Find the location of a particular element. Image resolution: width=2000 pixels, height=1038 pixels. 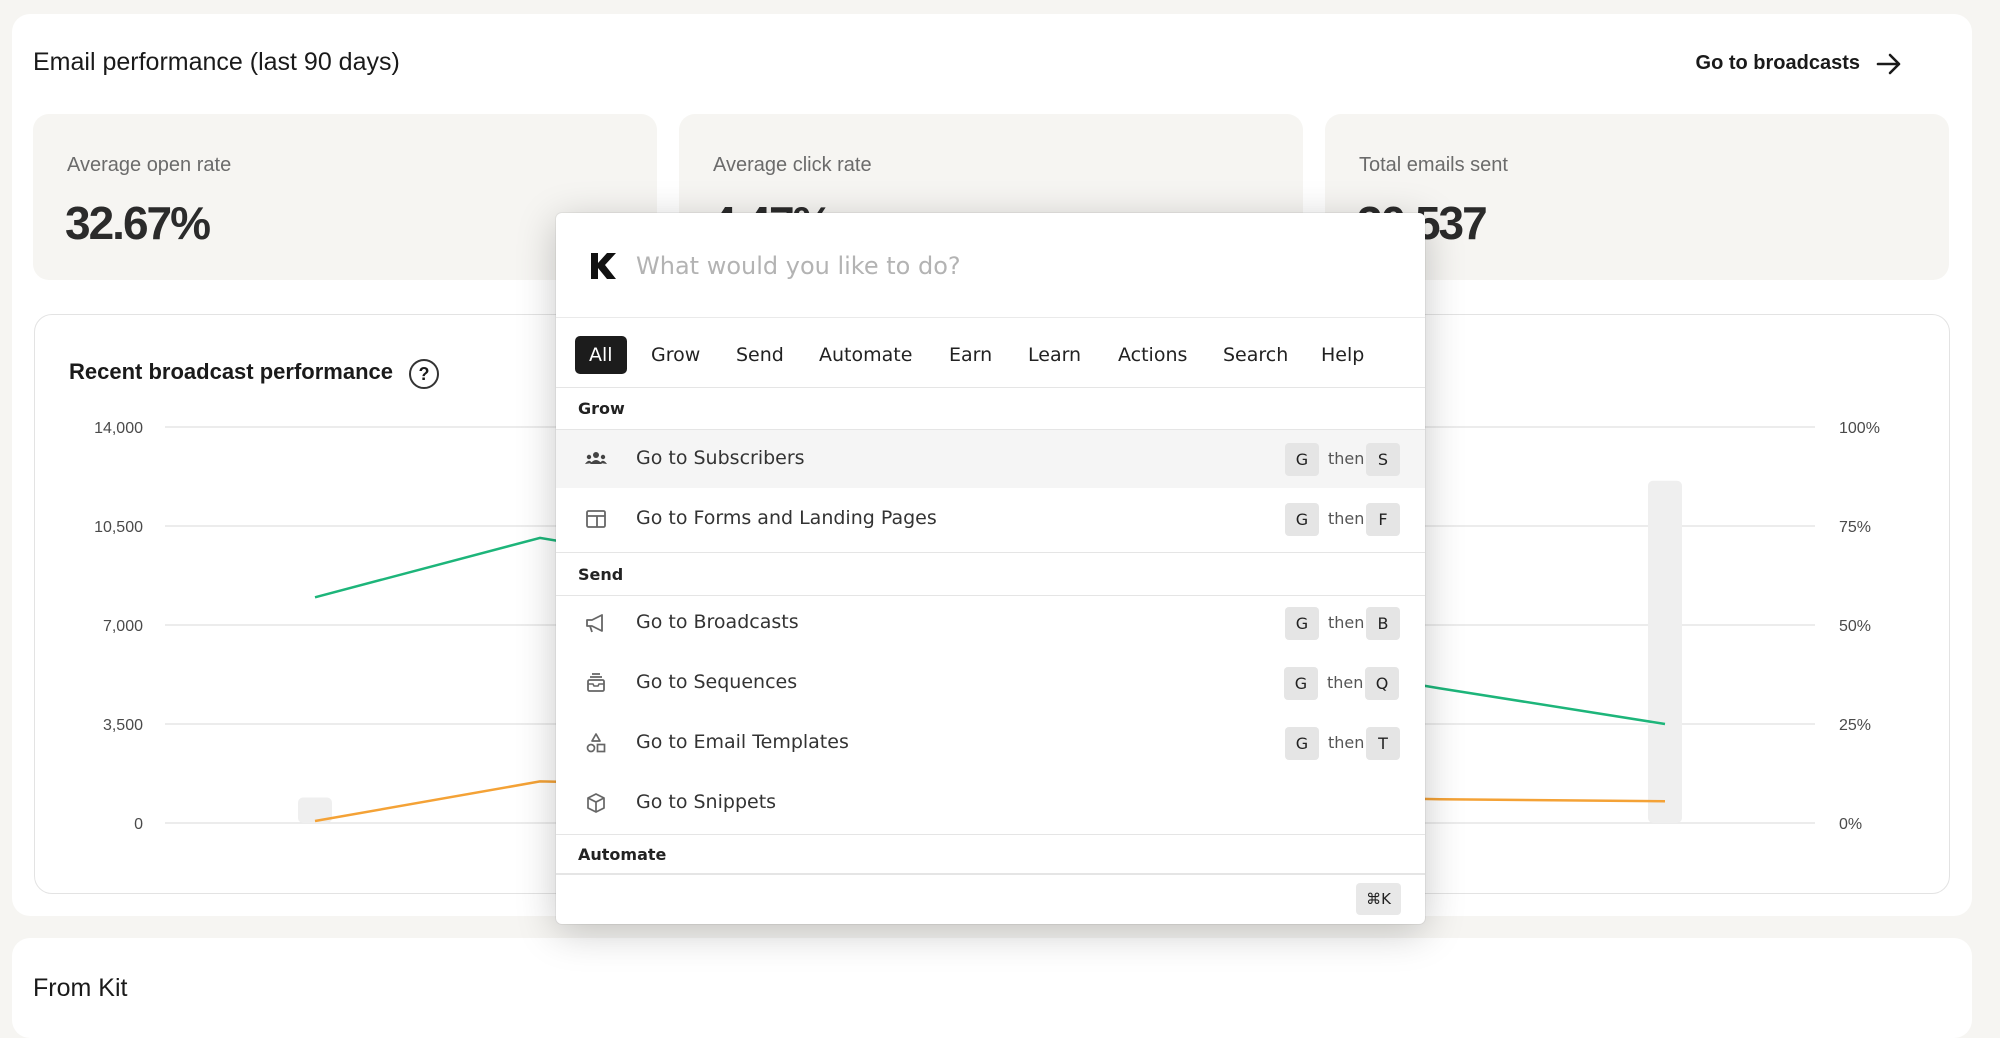

section-label: Automate is located at coordinates (622, 854).